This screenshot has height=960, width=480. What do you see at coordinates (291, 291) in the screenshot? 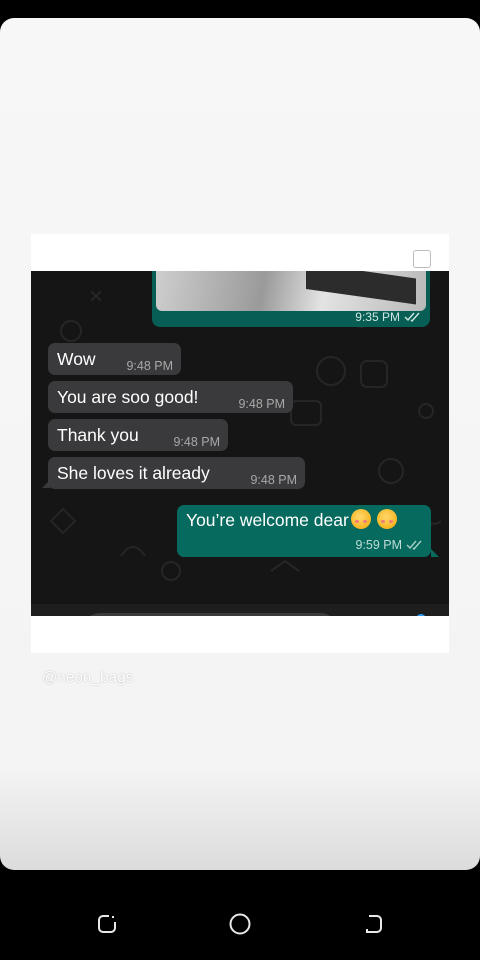
I see `photo-thumbnail` at bounding box center [291, 291].